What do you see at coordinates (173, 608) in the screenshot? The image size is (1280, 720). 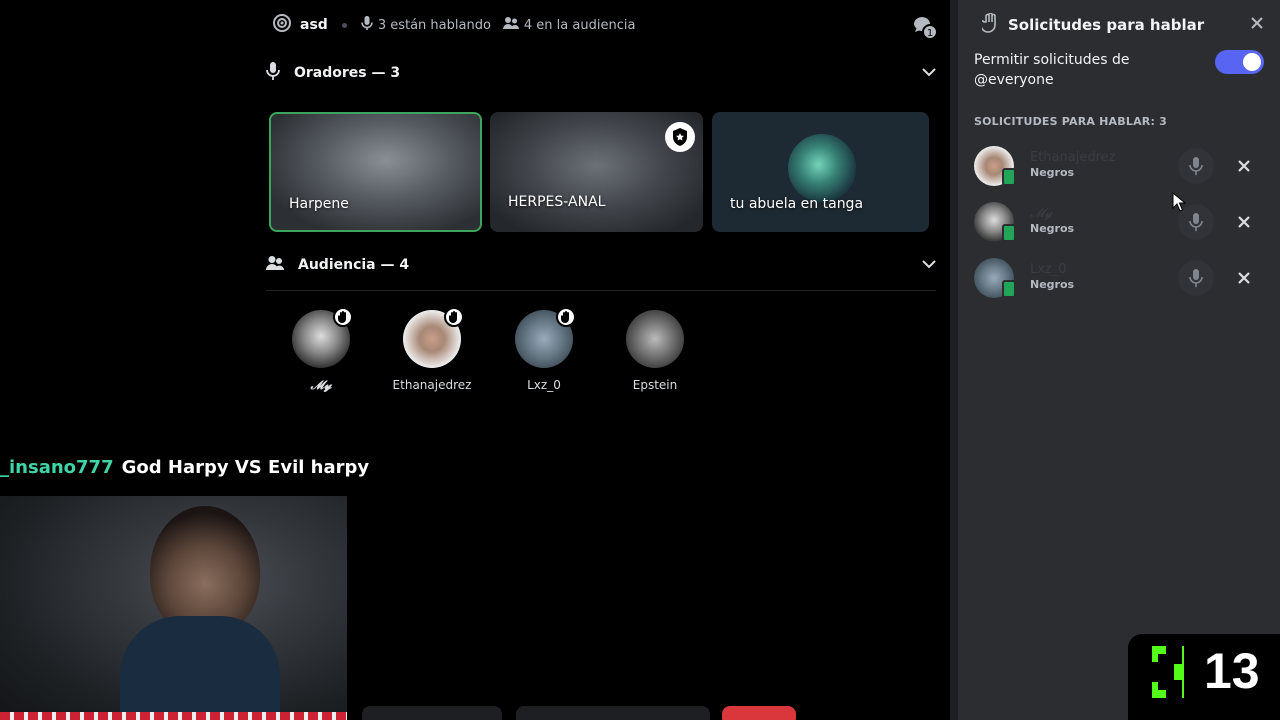 I see `streamer-webcam` at bounding box center [173, 608].